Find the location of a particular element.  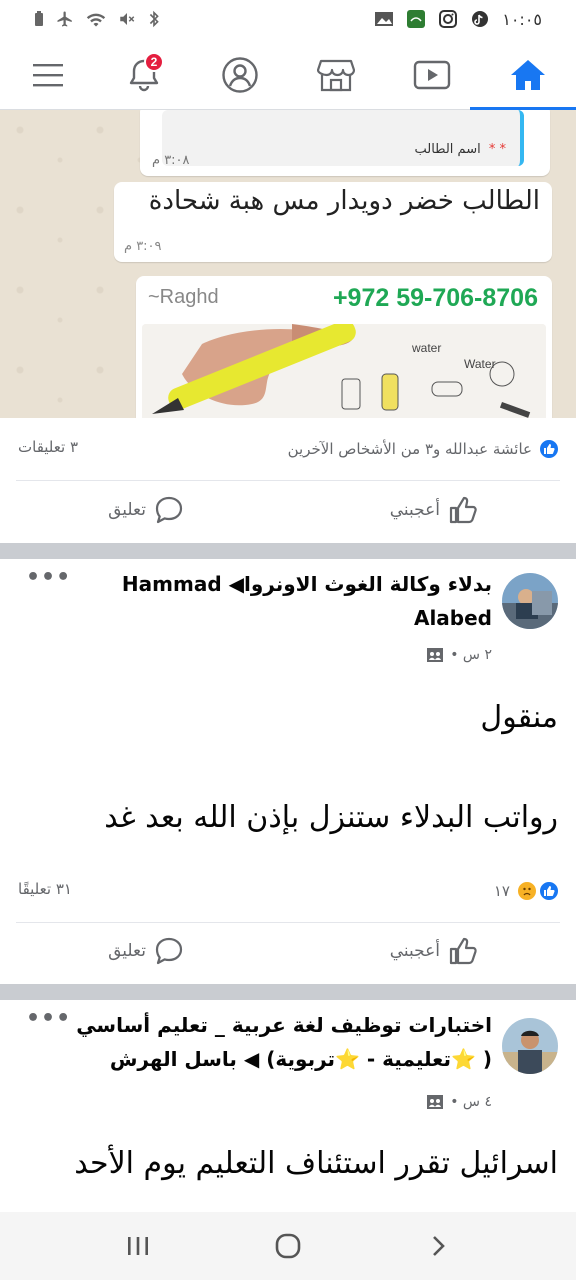

store-icon is located at coordinates (336, 75).